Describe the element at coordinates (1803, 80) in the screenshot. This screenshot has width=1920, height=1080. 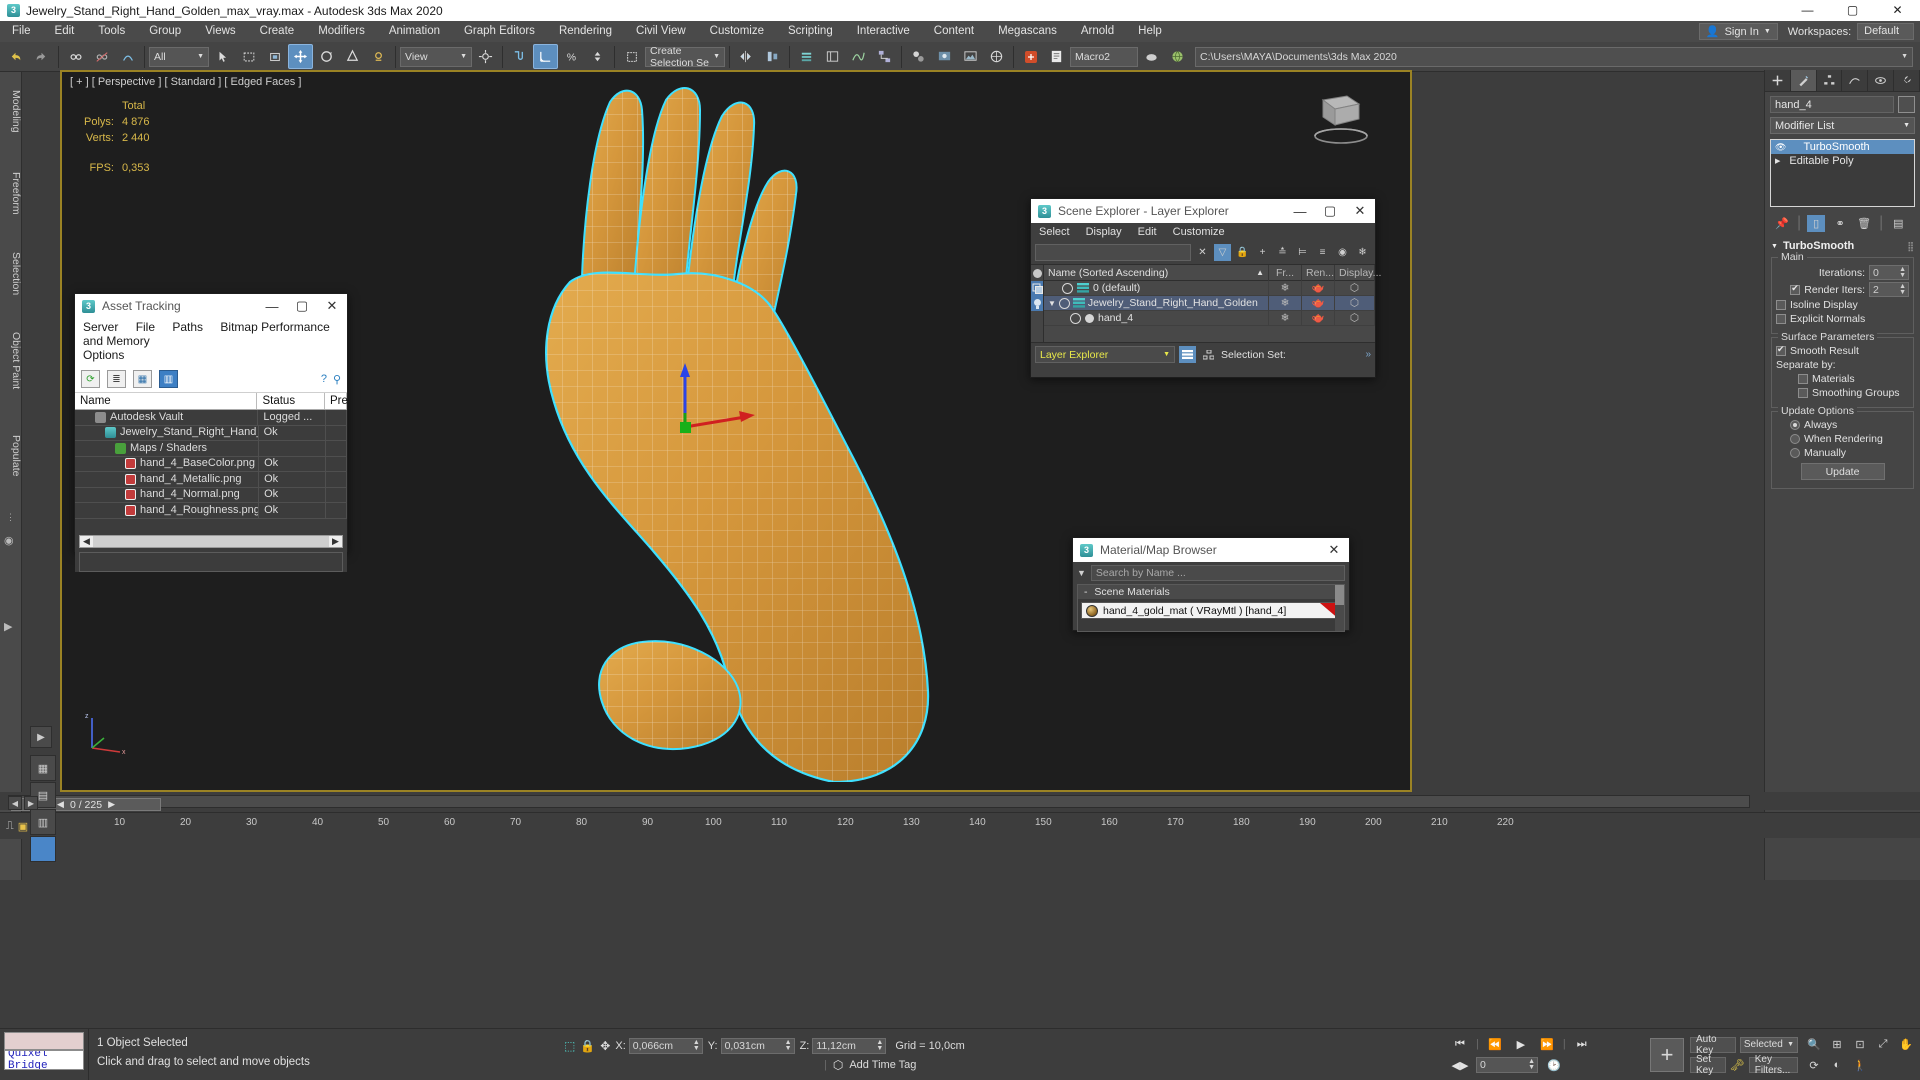
I see `tab-modify` at that location.